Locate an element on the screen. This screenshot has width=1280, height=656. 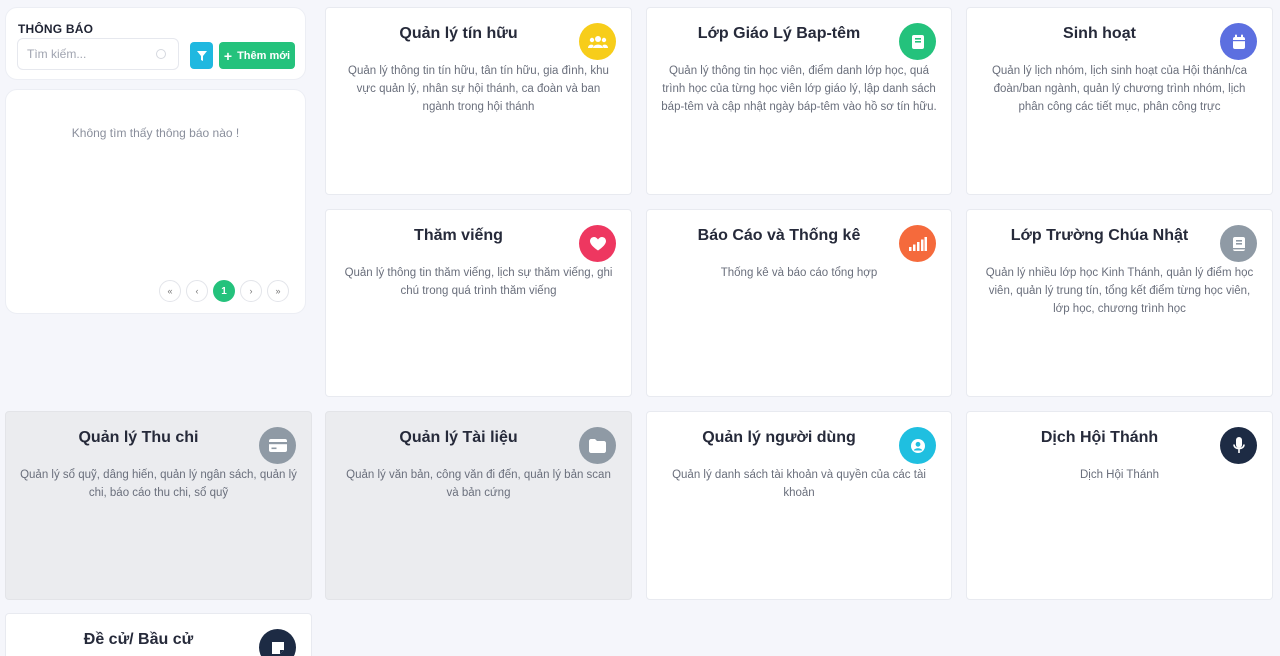
page-next-button: › is located at coordinates (251, 291).